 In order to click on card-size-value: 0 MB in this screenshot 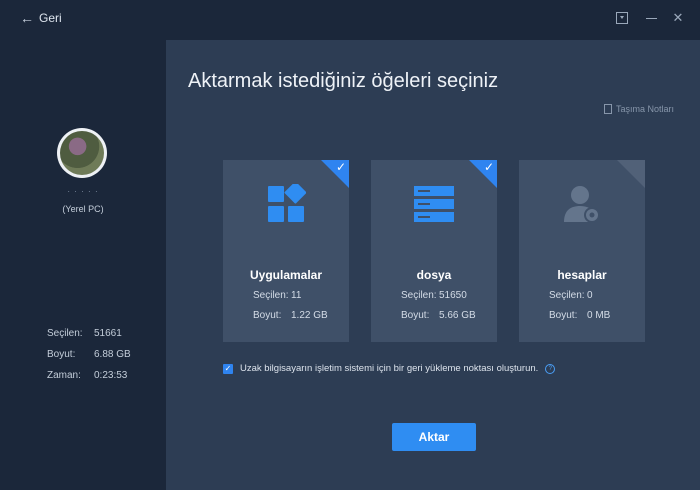, I will do `click(599, 315)`.